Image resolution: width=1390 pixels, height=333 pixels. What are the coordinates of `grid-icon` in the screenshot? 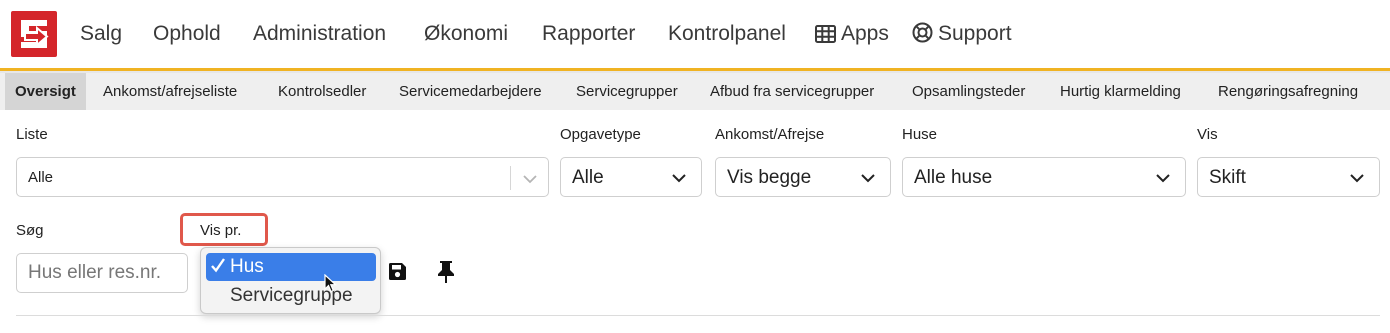 It's located at (825, 37).